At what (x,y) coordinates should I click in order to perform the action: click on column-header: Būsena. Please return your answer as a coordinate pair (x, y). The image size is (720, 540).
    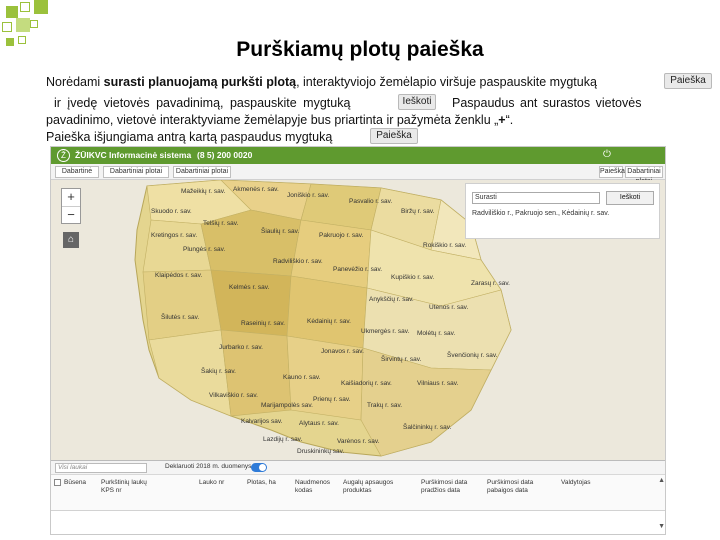
    Looking at the image, I should click on (81, 483).